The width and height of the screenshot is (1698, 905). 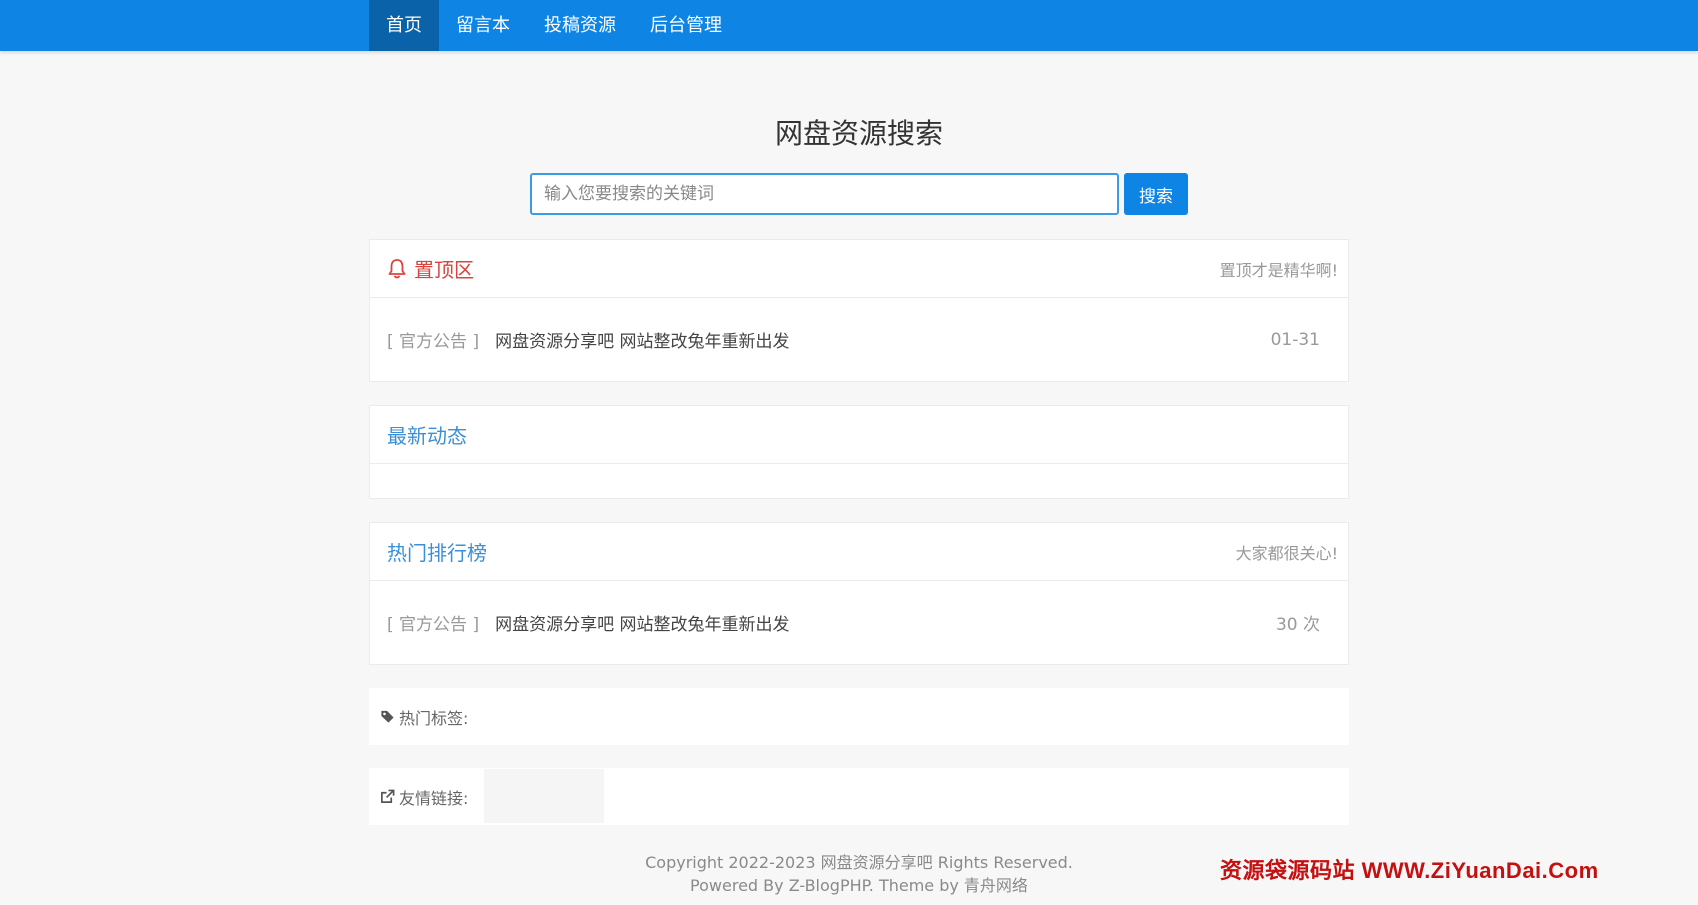 I want to click on nav-item-submit-resource: 投稿资源, so click(x=580, y=25).